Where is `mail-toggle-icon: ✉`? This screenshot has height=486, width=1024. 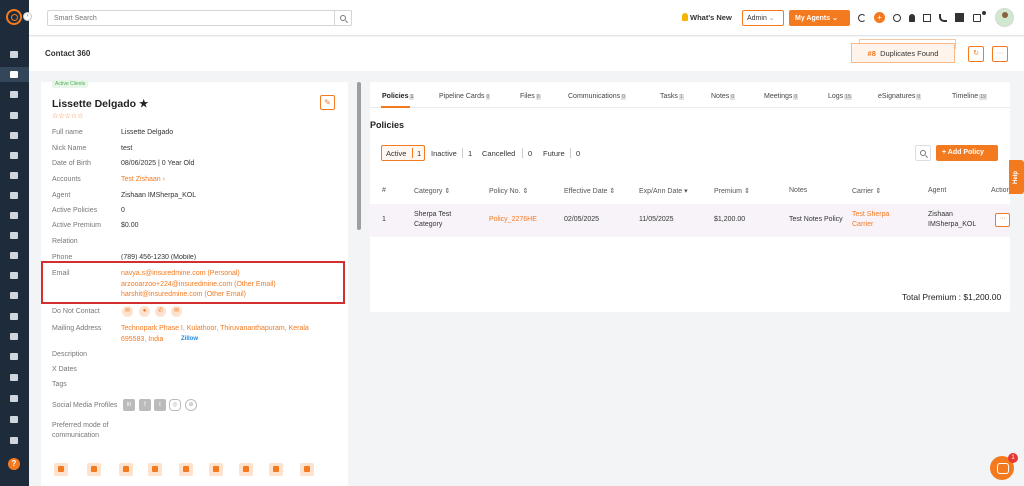
mail-toggle-icon: ✉ is located at coordinates (176, 311).